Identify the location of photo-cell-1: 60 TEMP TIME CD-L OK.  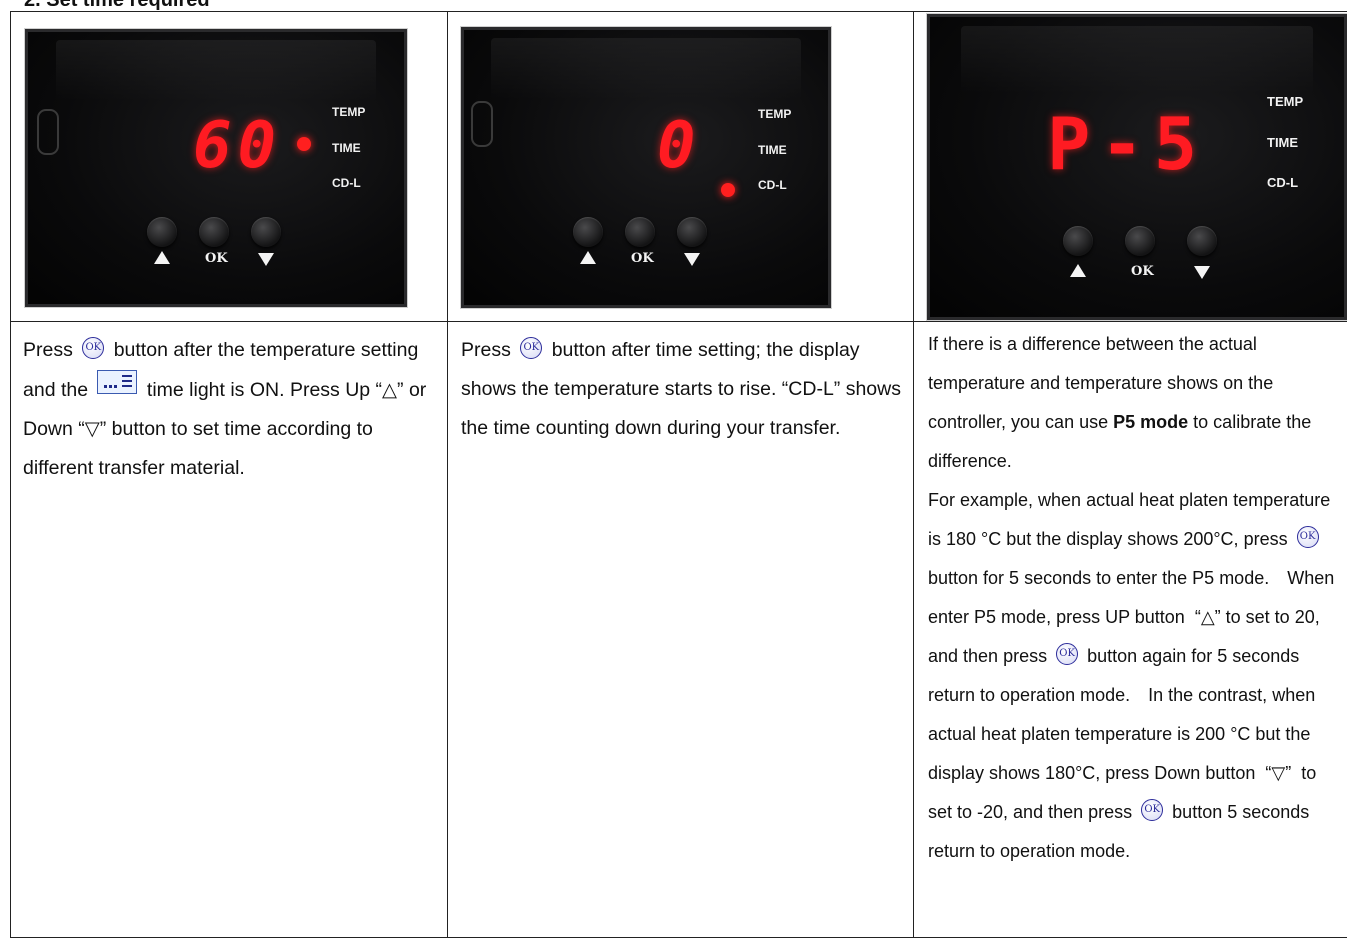
(229, 166).